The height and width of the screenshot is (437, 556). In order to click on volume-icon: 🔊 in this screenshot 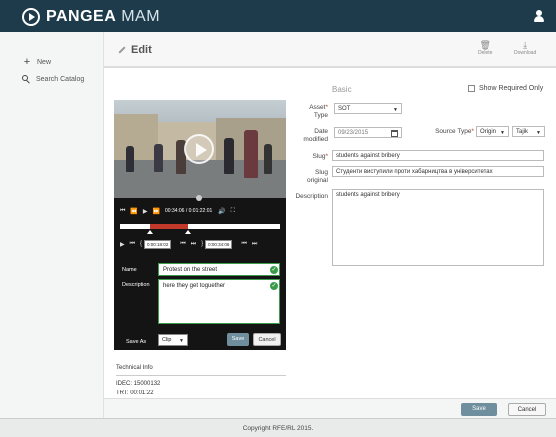, I will do `click(222, 211)`.